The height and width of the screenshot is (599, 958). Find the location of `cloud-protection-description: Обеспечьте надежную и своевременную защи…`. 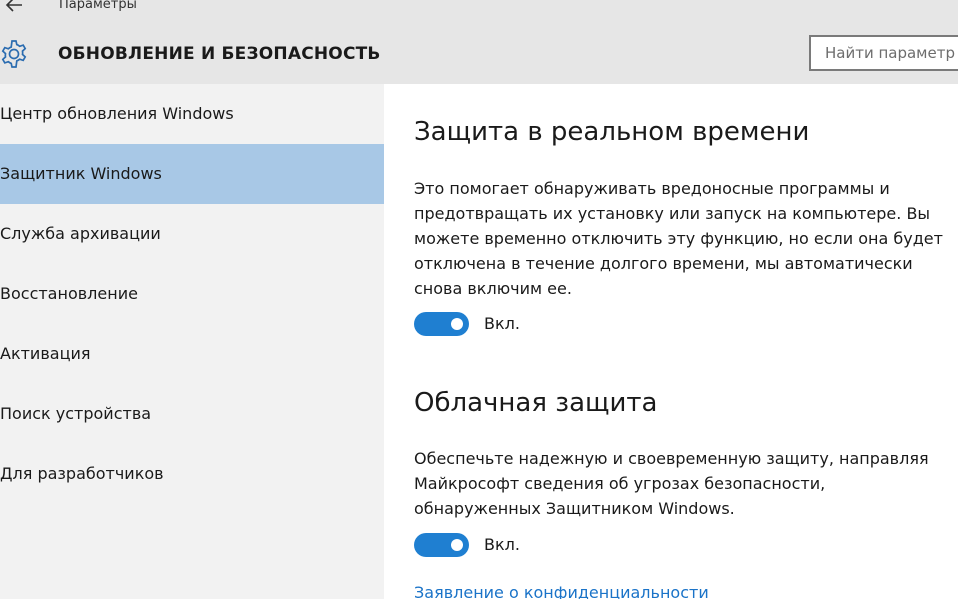

cloud-protection-description: Обеспечьте надежную и своевременную защи… is located at coordinates (671, 483).